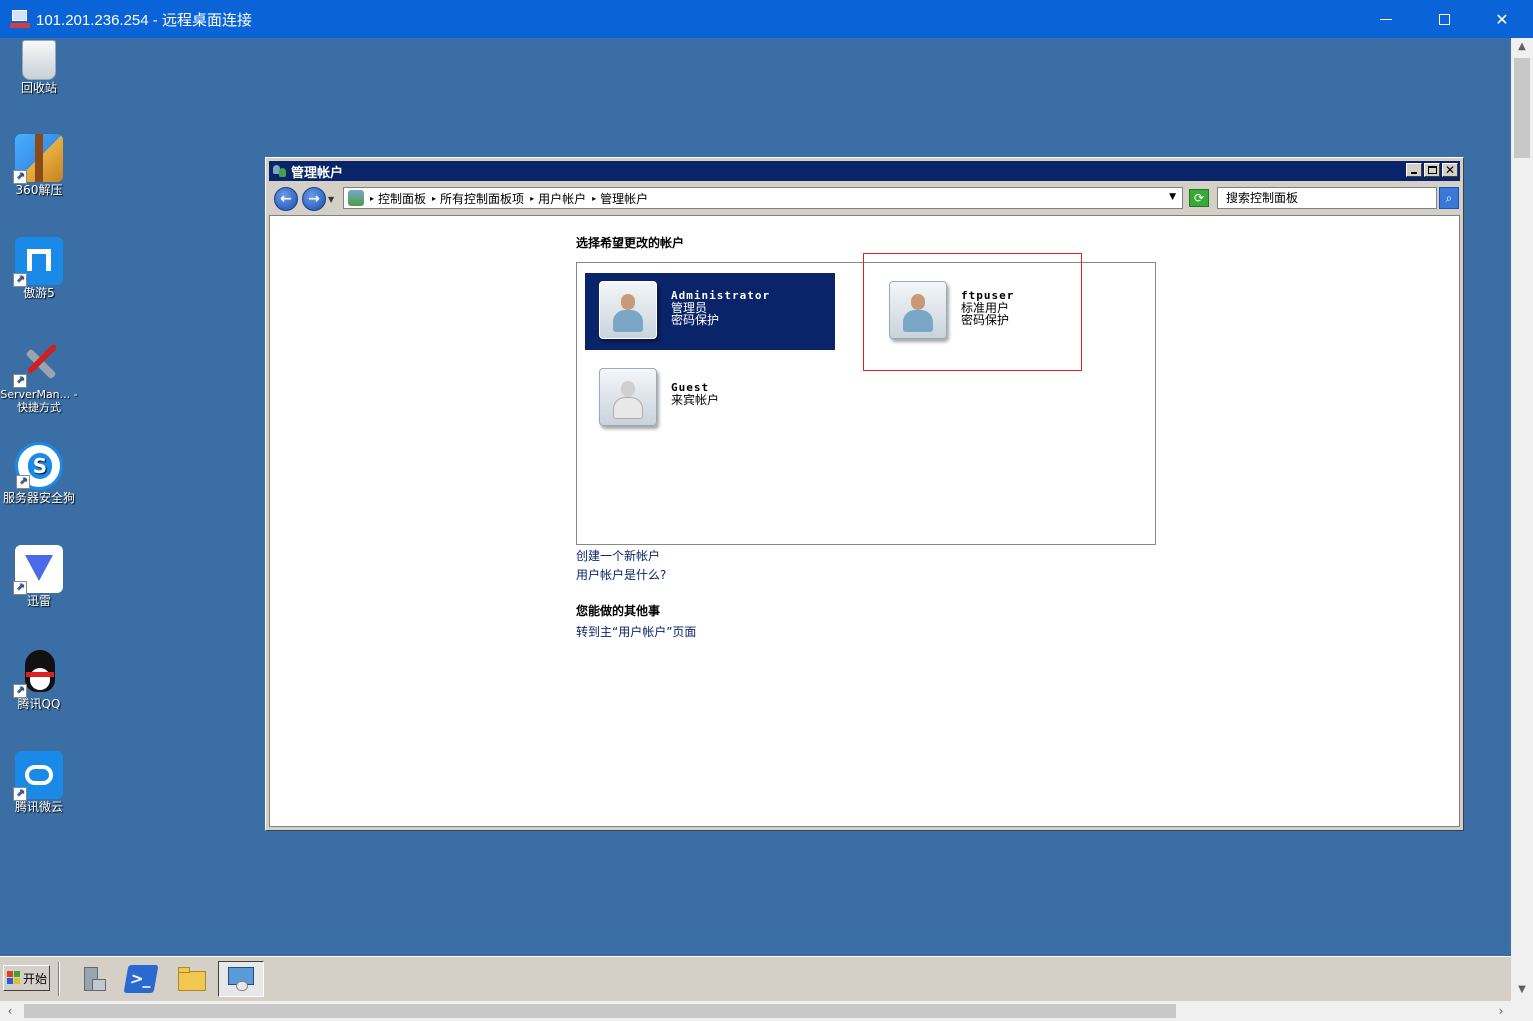 The width and height of the screenshot is (1533, 1021). I want to click on annotation-highlight-box, so click(972, 312).